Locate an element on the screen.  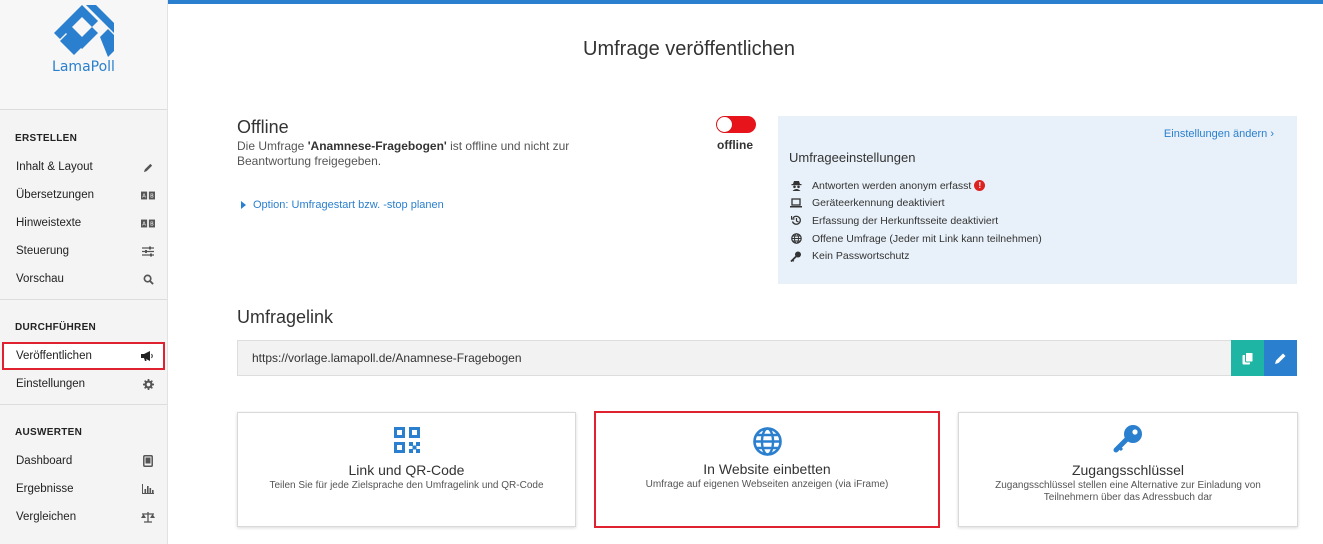
page-title: Umfrage veröffentlichen is located at coordinates (745, 49).